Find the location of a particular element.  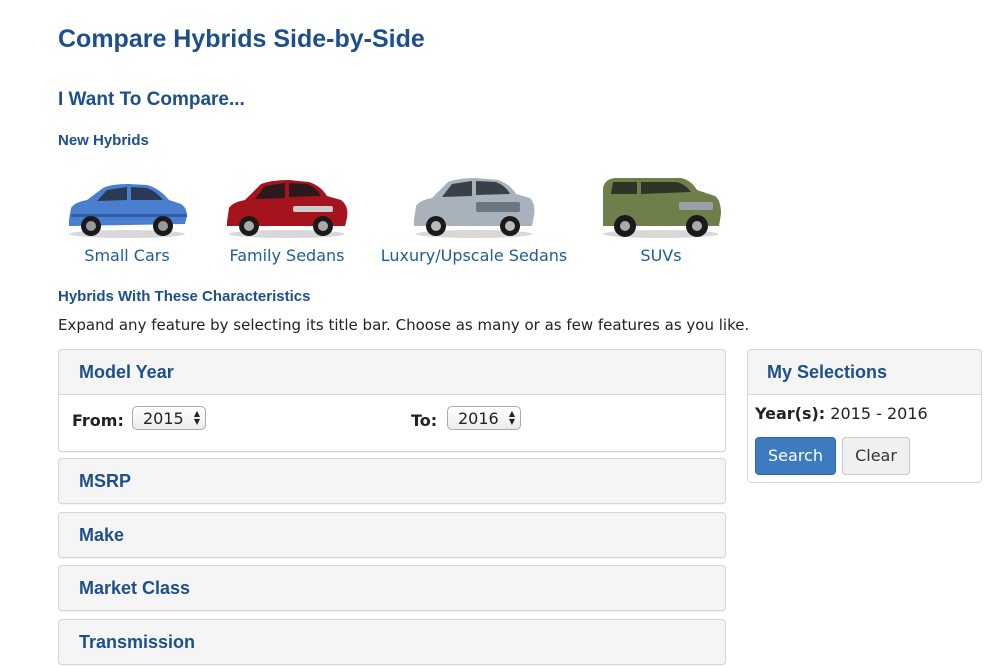

from-label: From: is located at coordinates (98, 420).